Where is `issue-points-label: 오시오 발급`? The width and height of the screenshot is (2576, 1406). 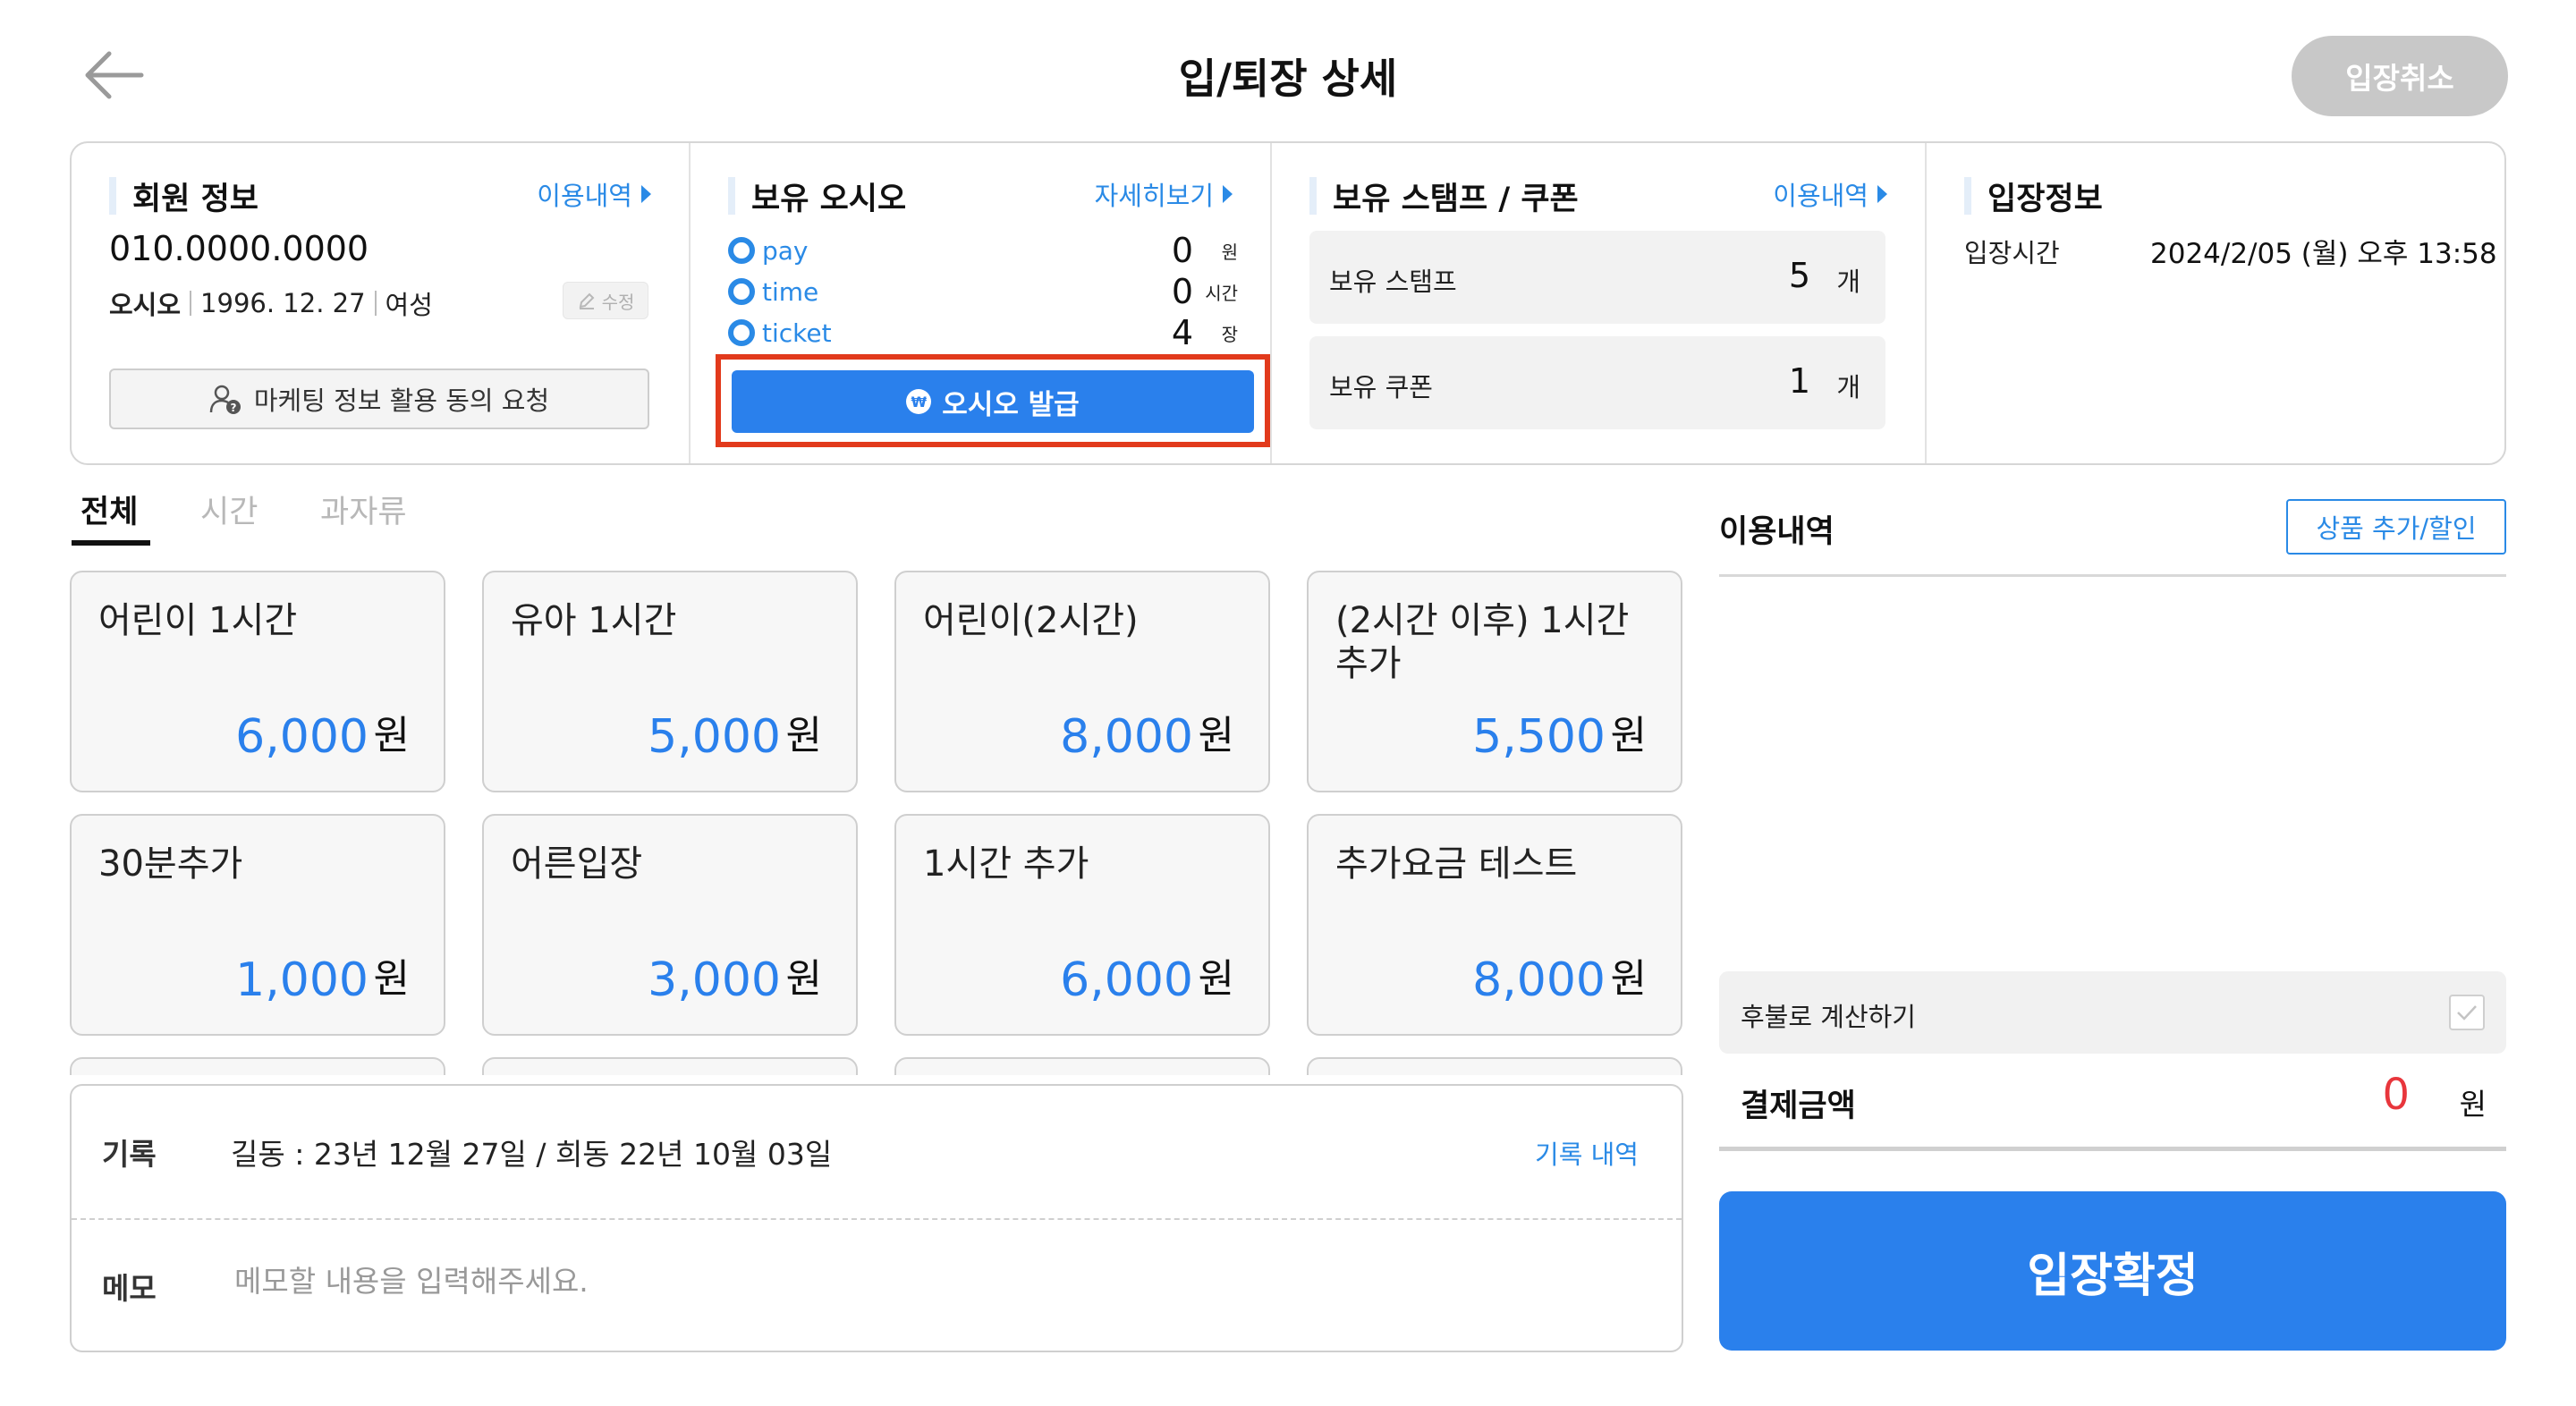
issue-points-label: 오시오 발급 is located at coordinates (1011, 405).